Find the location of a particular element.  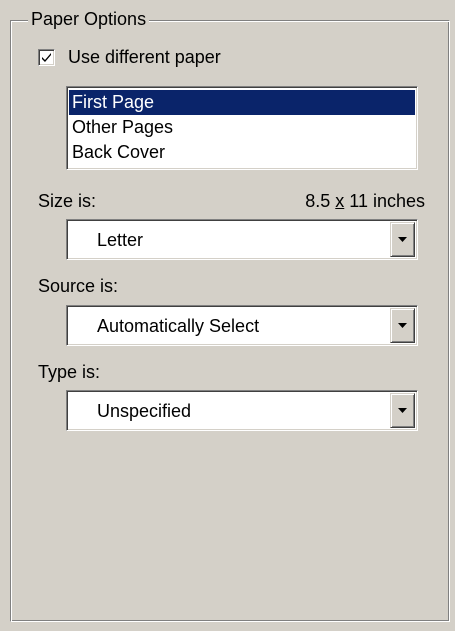

size-dimensions: 8.5 x 11 inches is located at coordinates (365, 201).